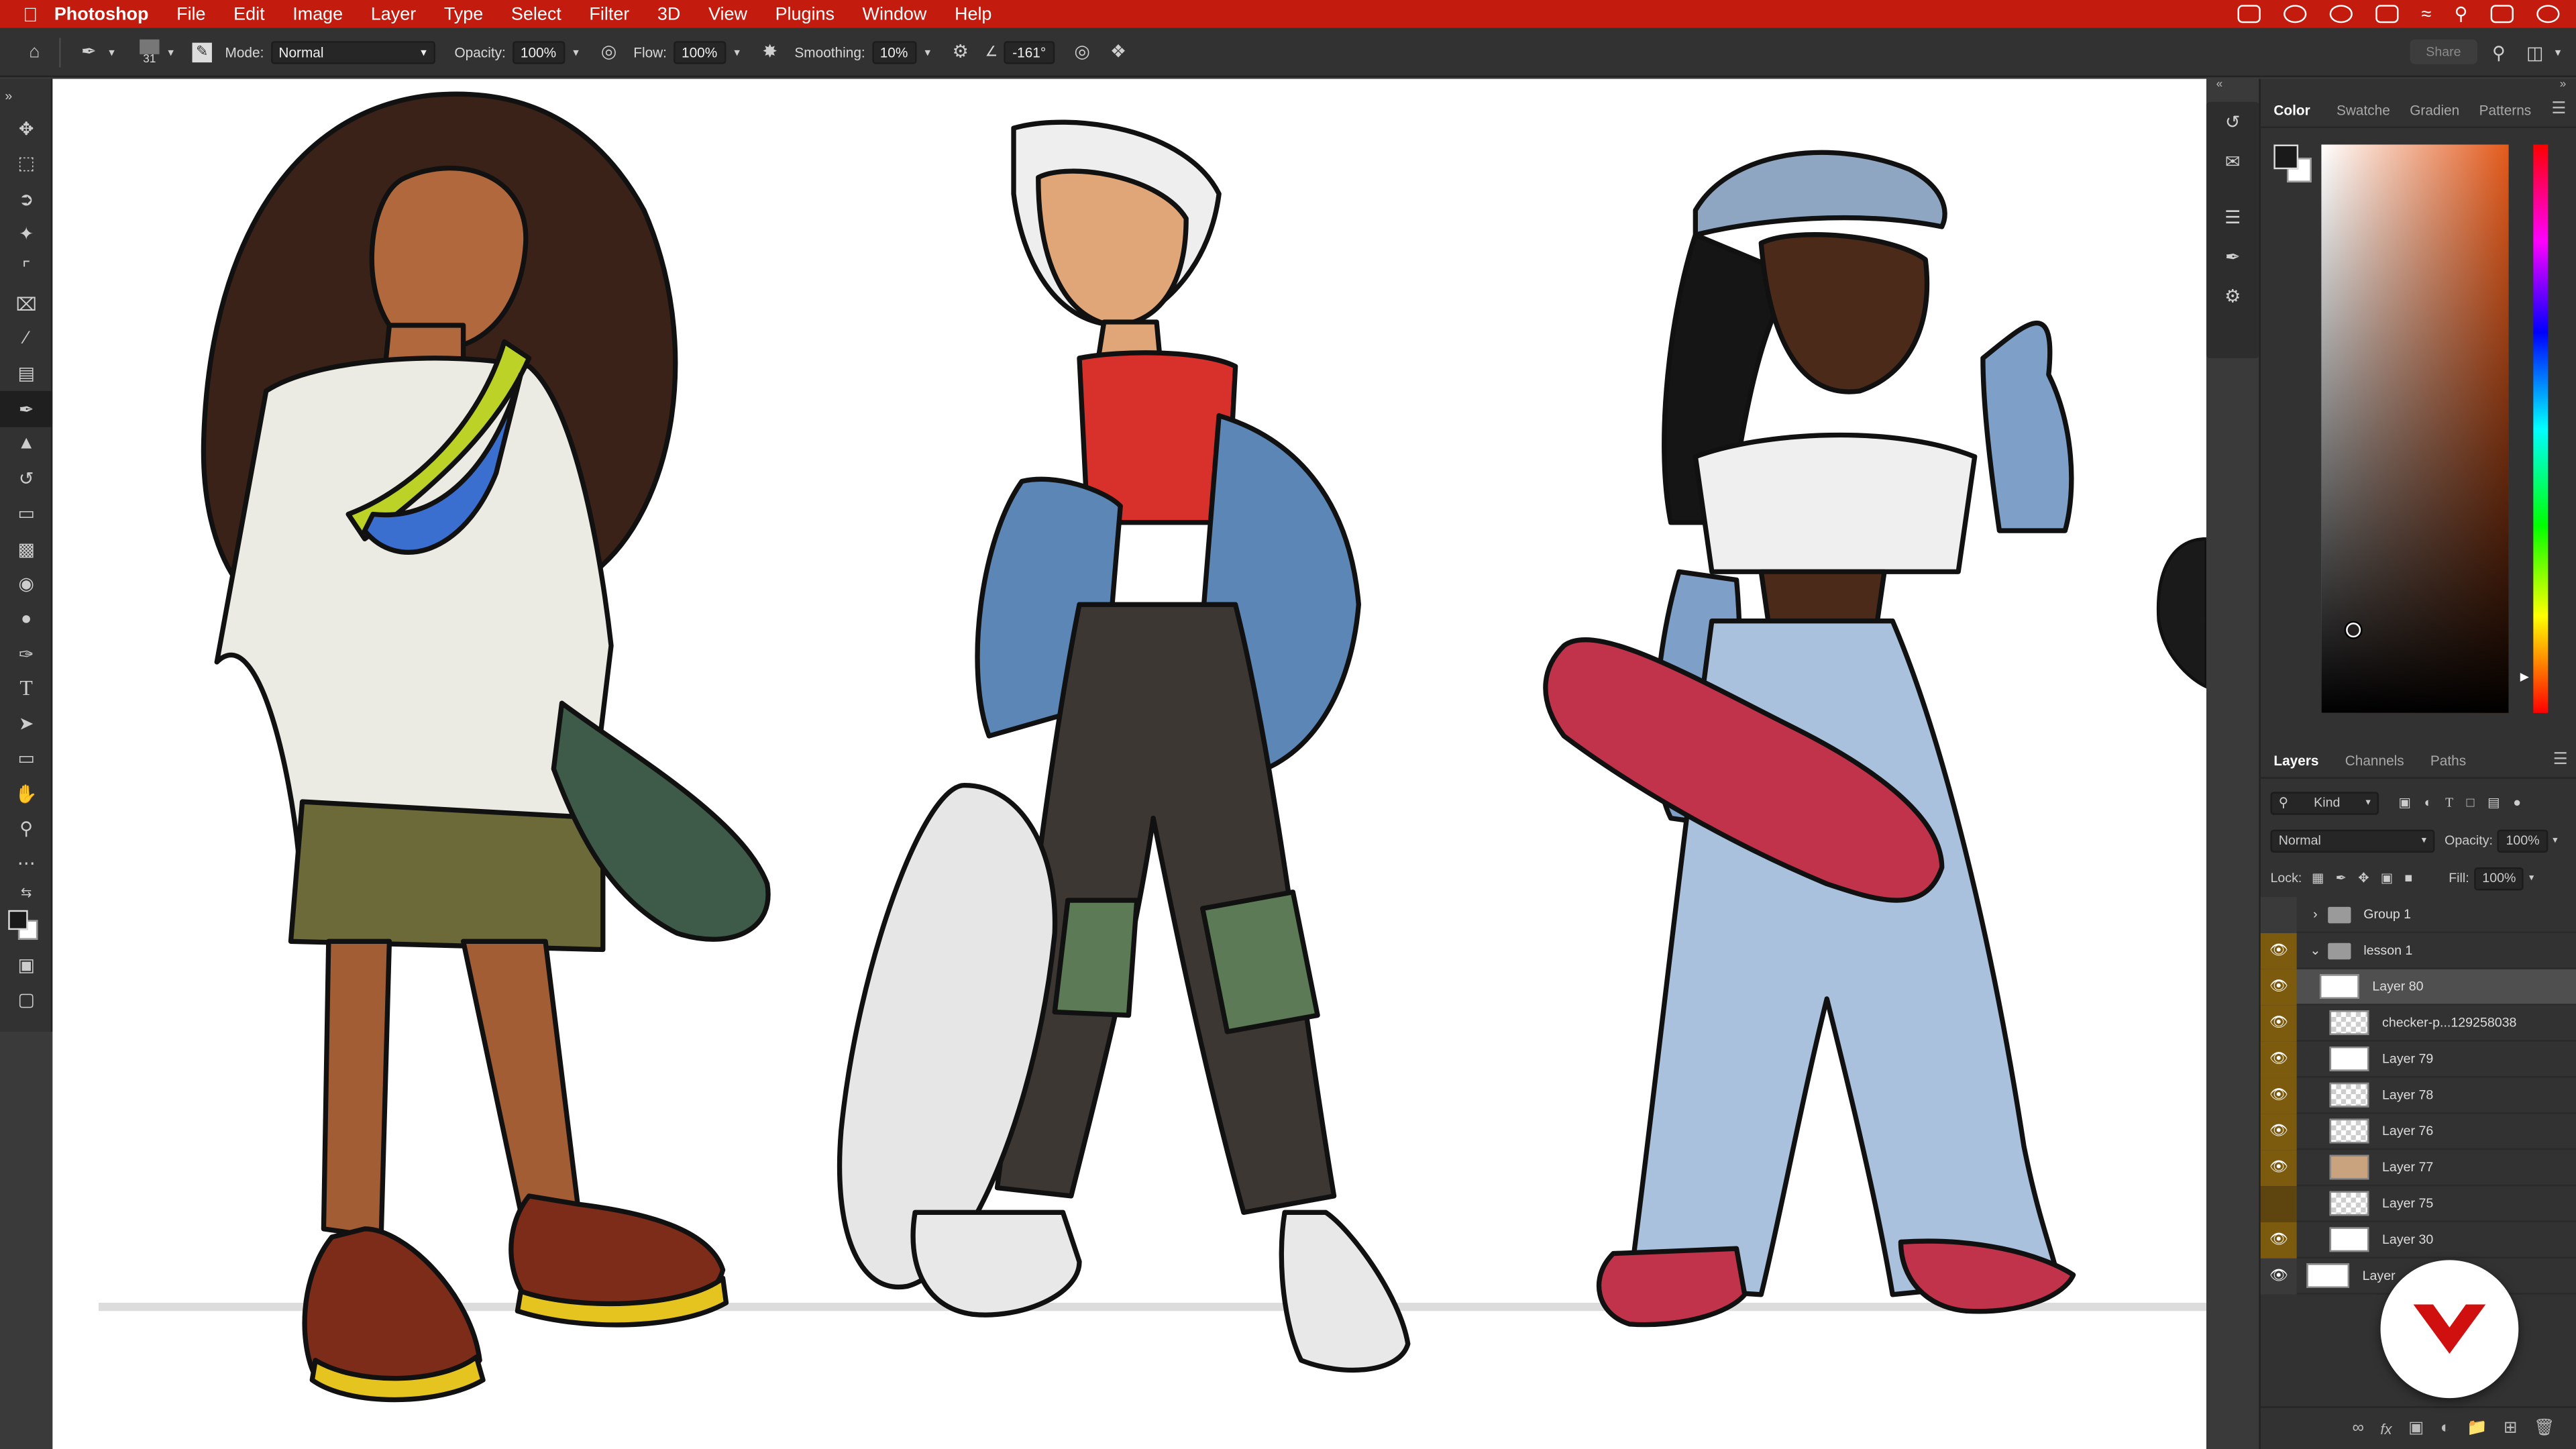  I want to click on tab-paths: Paths, so click(2448, 759).